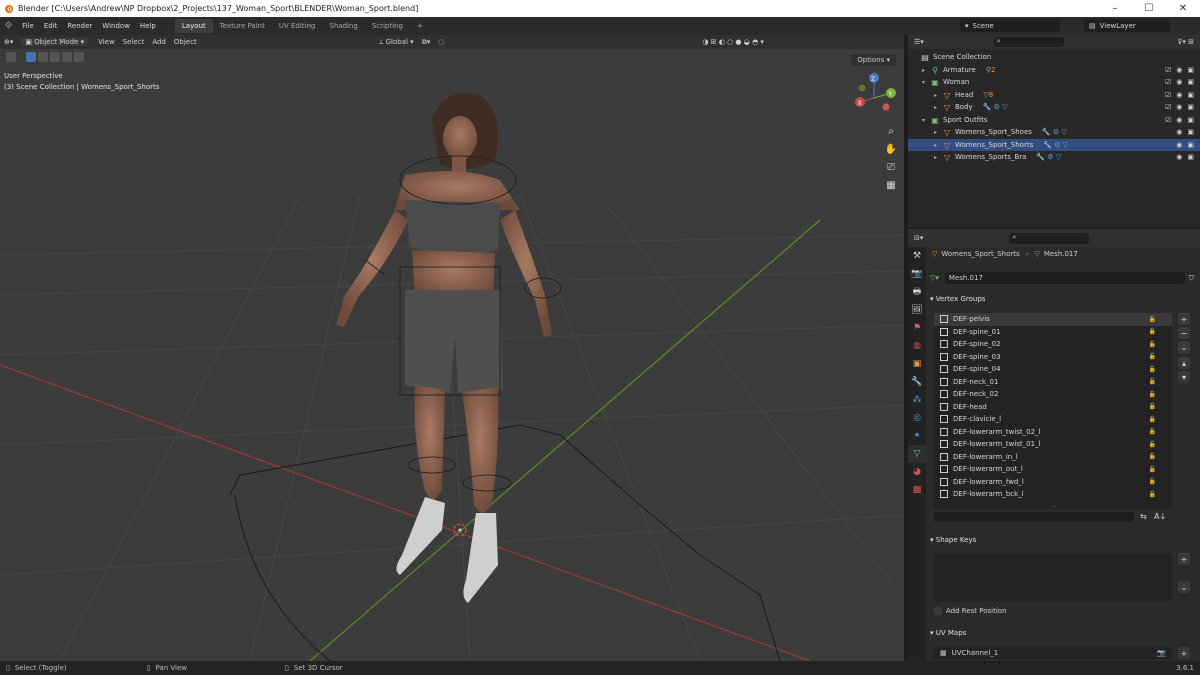 This screenshot has height=675, width=1200. I want to click on outliner-editor-icon: ☰▾, so click(919, 42).